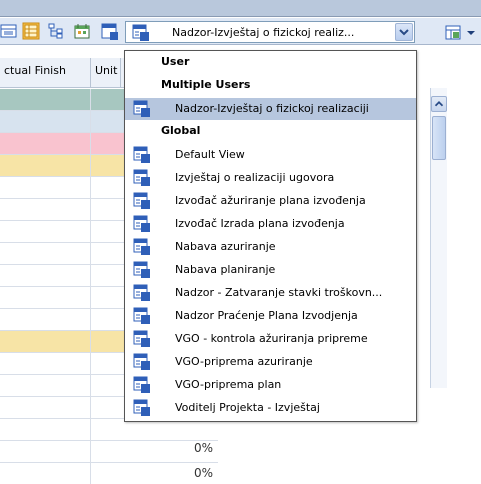  What do you see at coordinates (247, 407) in the screenshot?
I see `dropdown-item-label: Voditelj Projekta - Izvještaj` at bounding box center [247, 407].